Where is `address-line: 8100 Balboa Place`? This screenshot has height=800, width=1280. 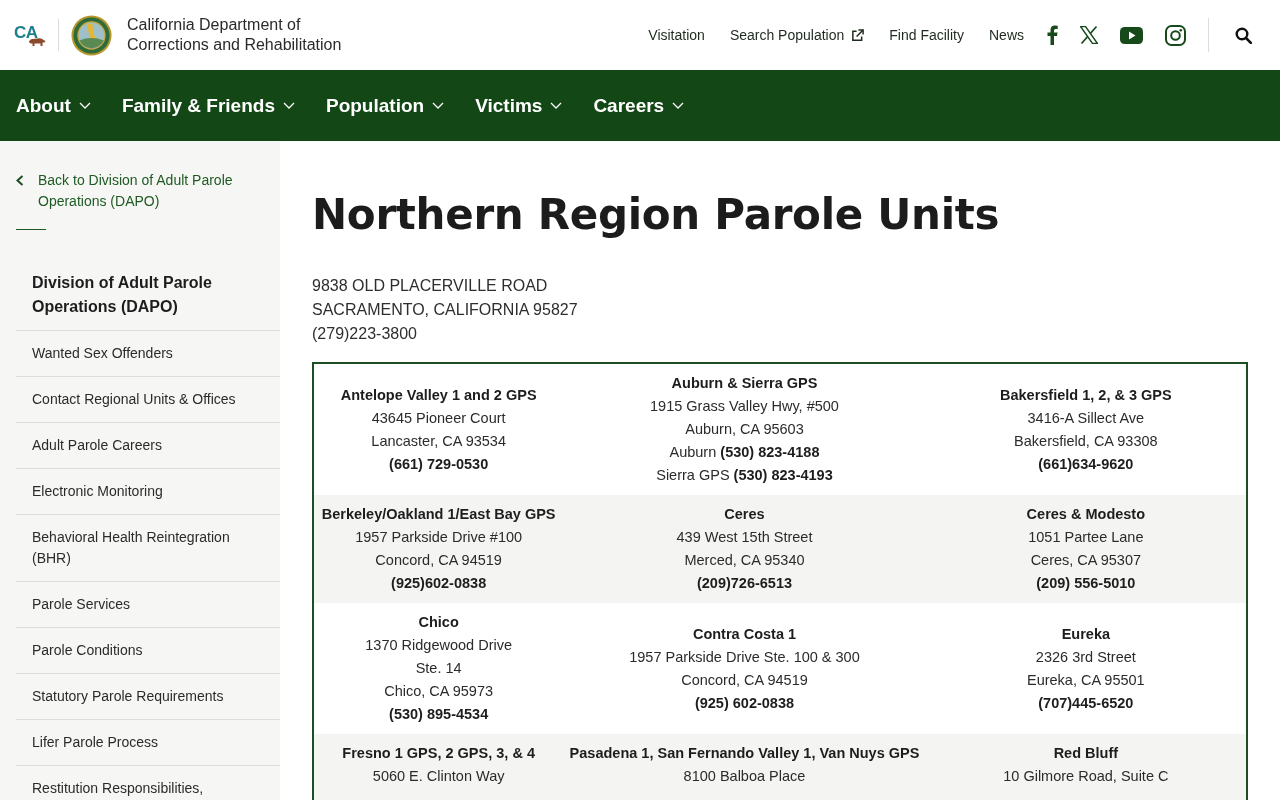 address-line: 8100 Balboa Place is located at coordinates (744, 776).